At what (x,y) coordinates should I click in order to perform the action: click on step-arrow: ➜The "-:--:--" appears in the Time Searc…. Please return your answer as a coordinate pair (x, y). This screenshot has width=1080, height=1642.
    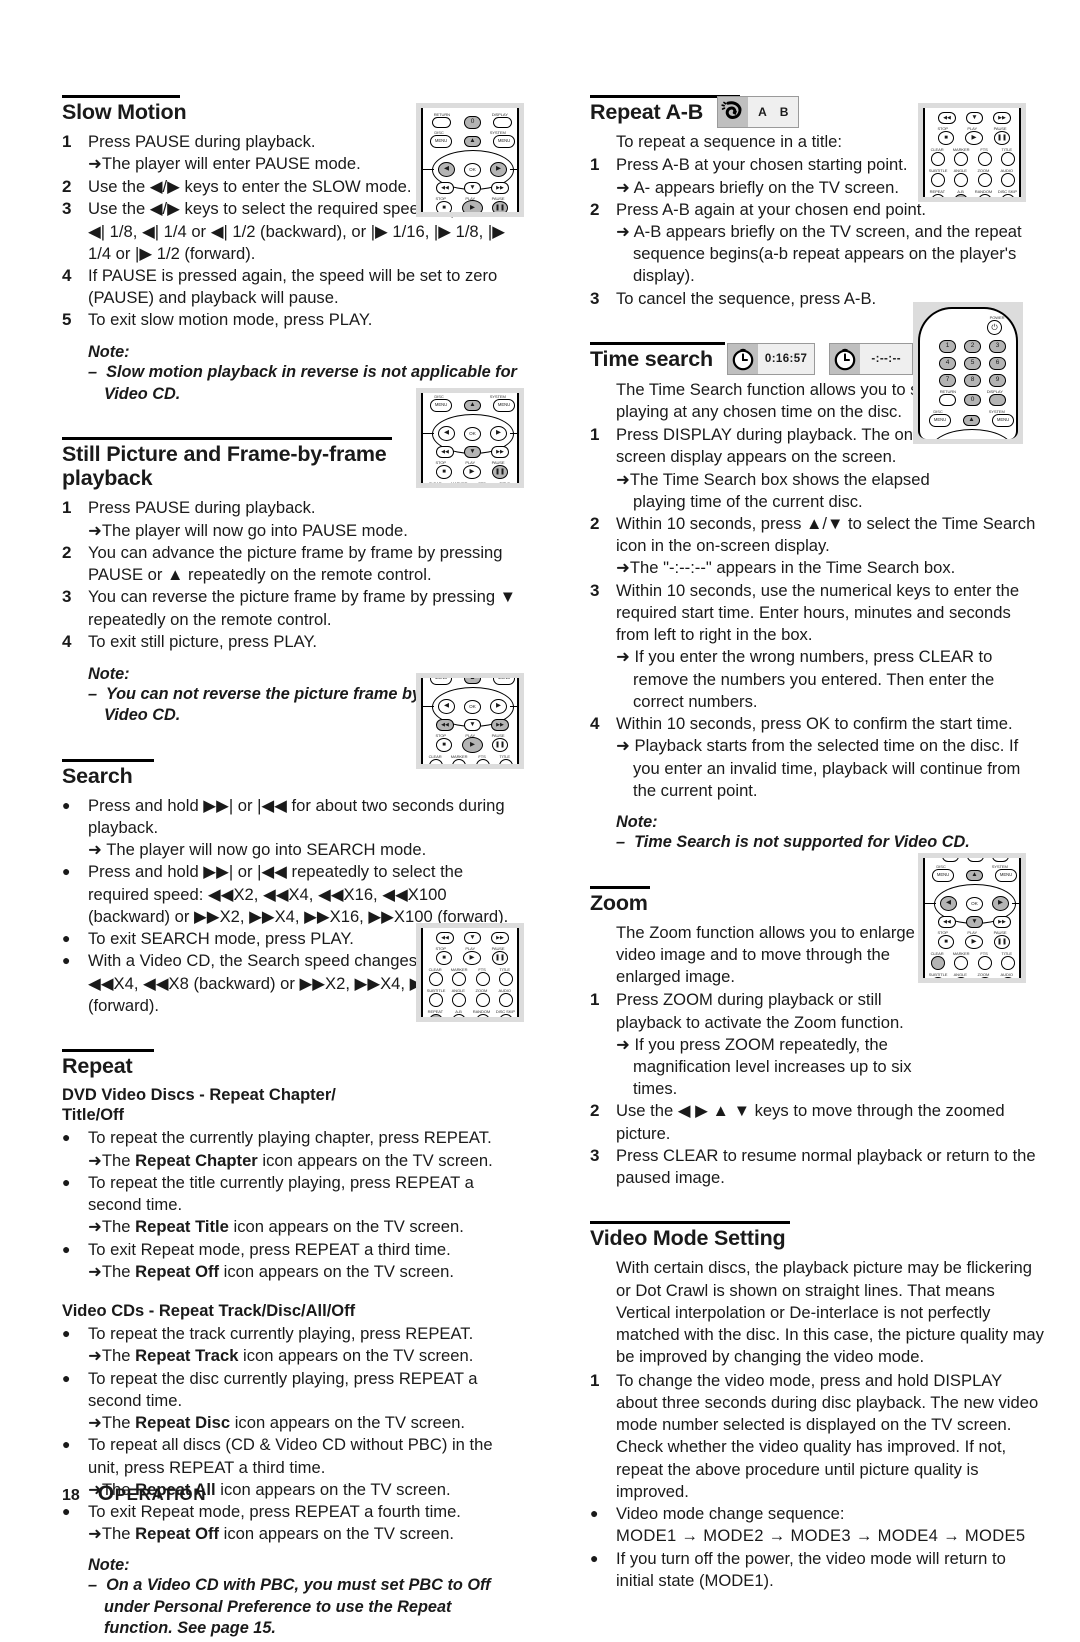
    Looking at the image, I should click on (786, 568).